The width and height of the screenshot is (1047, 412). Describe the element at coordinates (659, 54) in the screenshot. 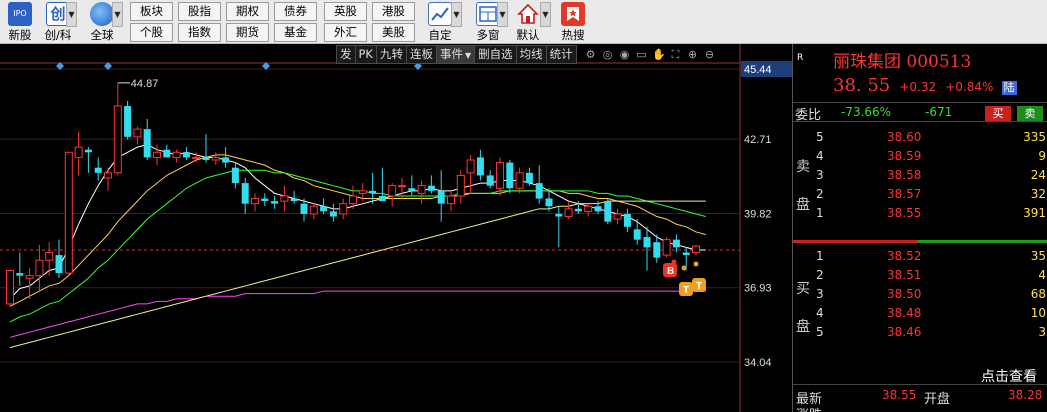

I see `hand-icon: ✋` at that location.